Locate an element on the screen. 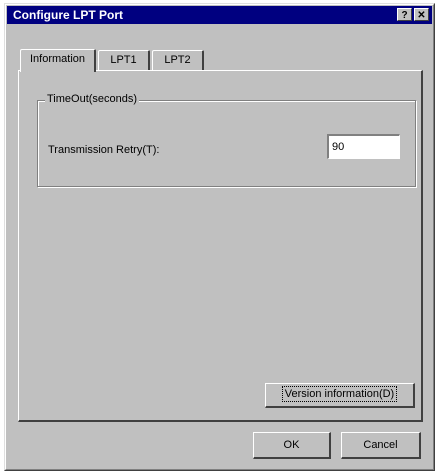 Image resolution: width=438 pixels, height=473 pixels. ok-button: OK is located at coordinates (292, 445).